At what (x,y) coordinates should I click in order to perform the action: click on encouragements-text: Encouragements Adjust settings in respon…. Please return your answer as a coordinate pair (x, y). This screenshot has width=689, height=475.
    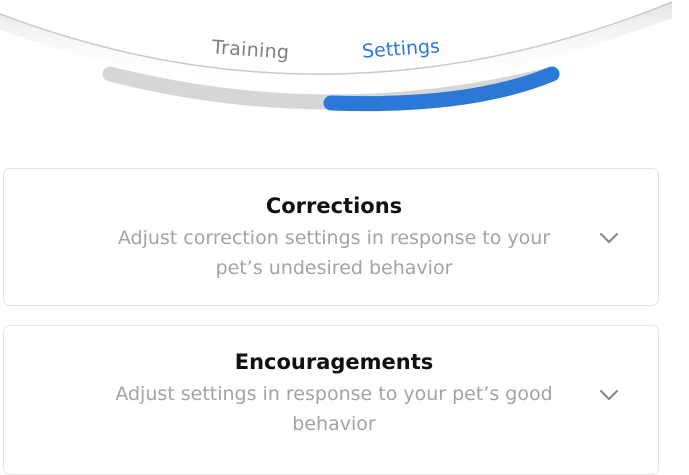
    Looking at the image, I should click on (334, 394).